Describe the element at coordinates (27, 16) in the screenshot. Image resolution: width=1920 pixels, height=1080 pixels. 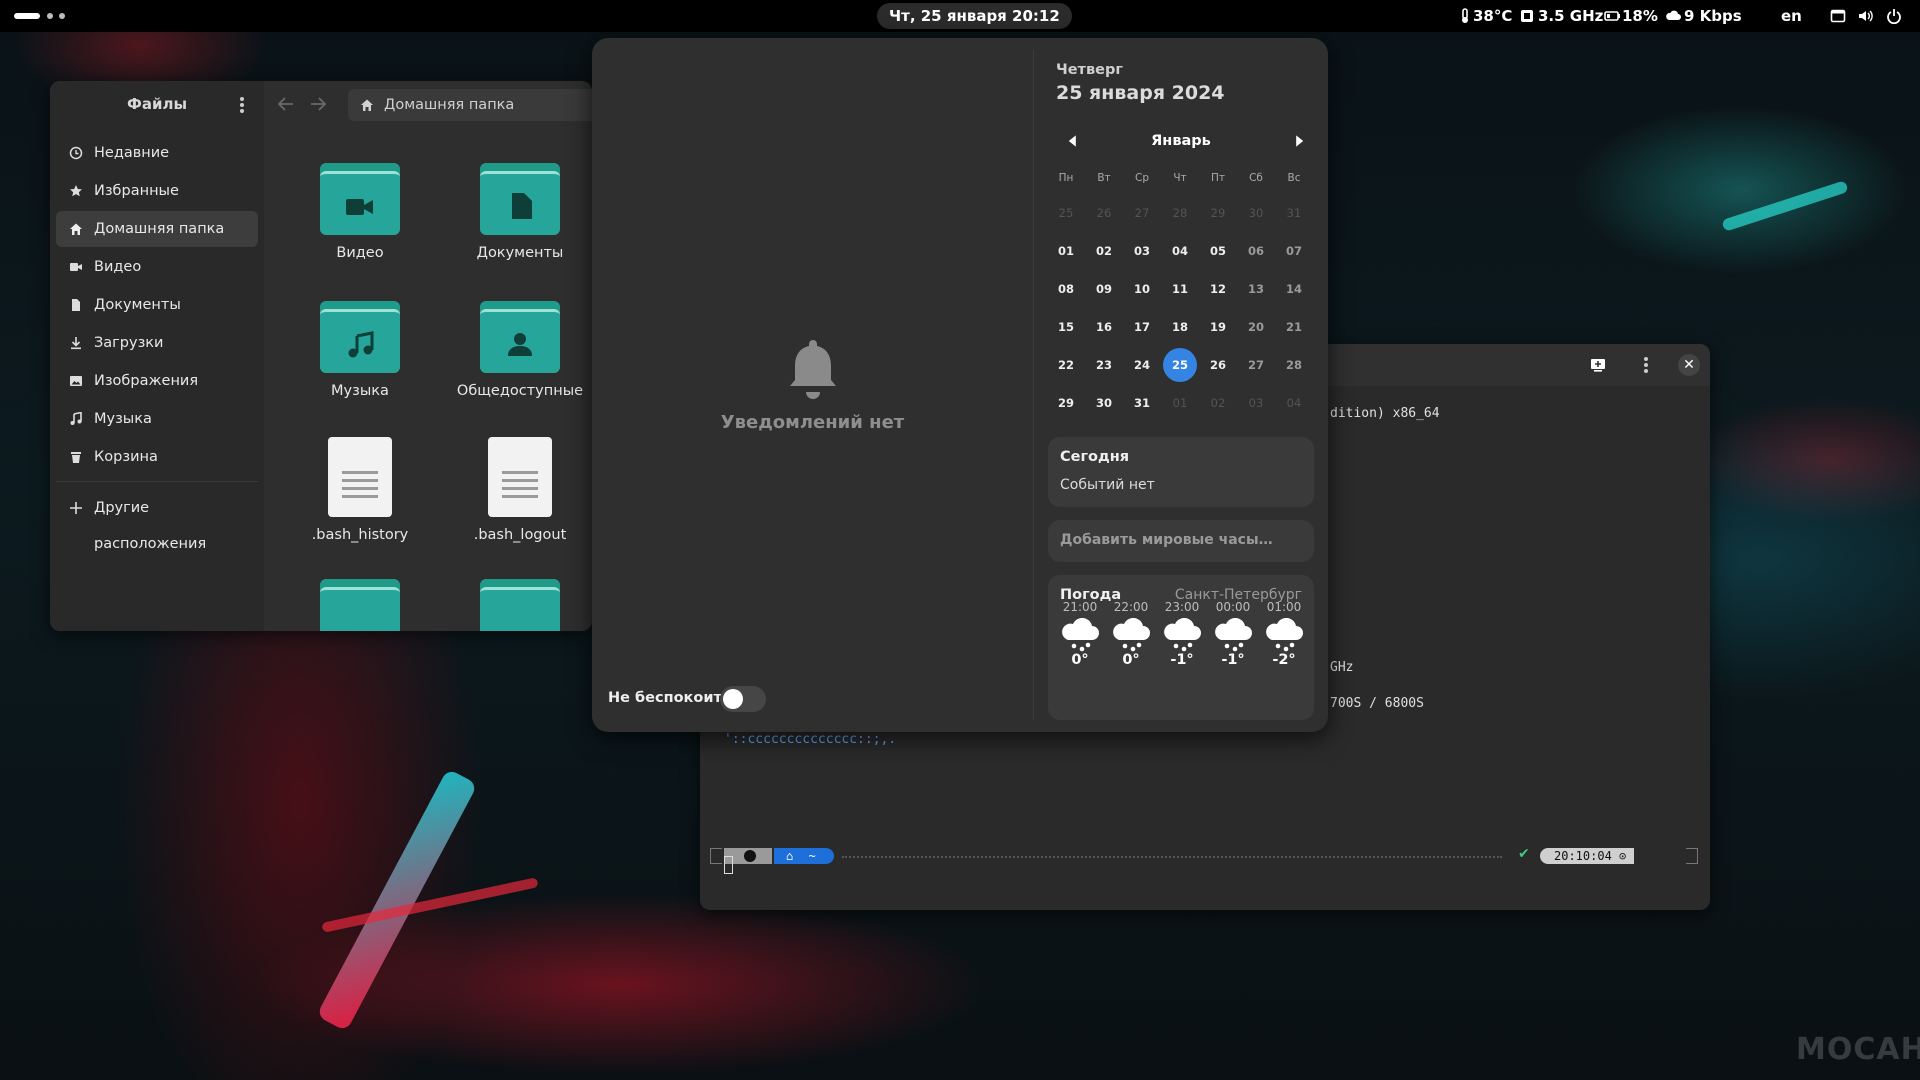
I see `workspace-indicator-active` at that location.